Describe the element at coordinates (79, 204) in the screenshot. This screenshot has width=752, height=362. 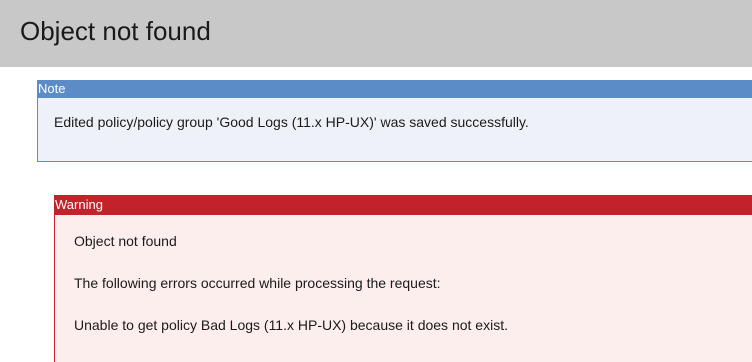
I see `warning-label: Warning` at that location.